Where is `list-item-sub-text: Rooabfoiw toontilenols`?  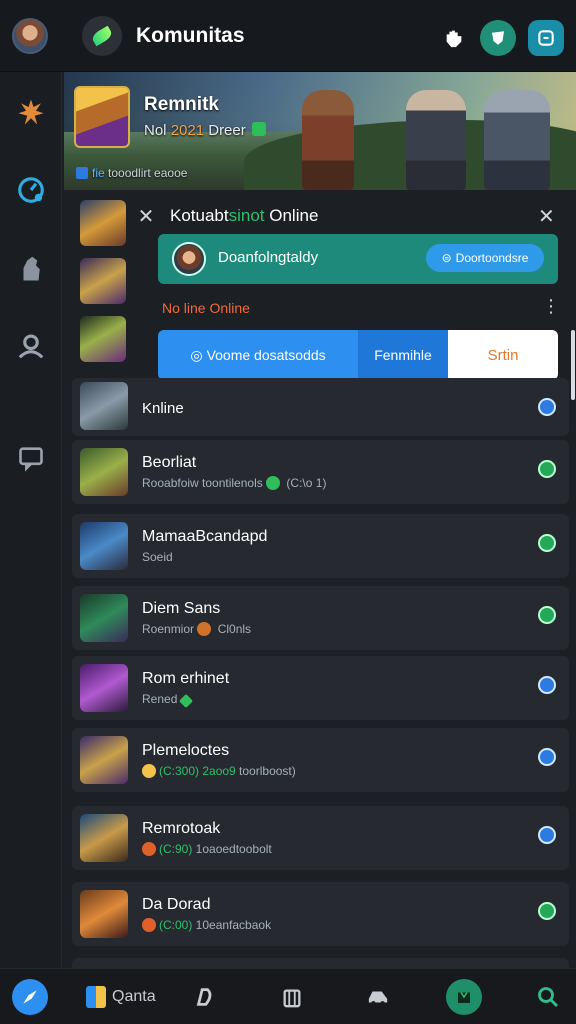
list-item-sub-text: Rooabfoiw toontilenols is located at coordinates (202, 483).